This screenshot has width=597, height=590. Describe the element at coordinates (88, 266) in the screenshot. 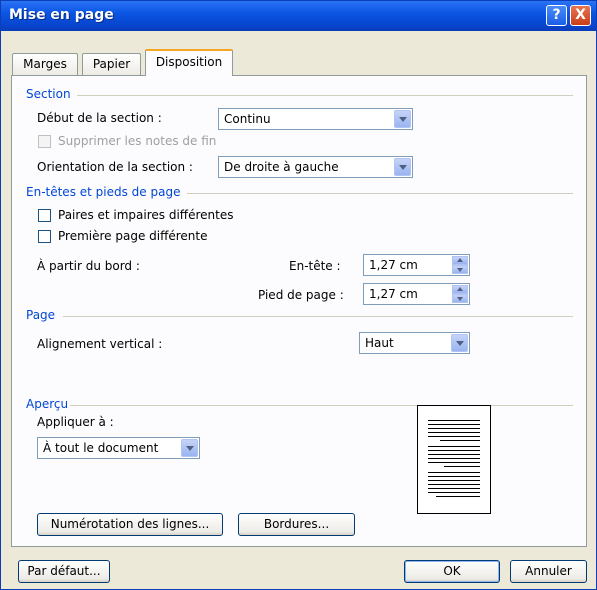

I see `from-edge-label: À partir du bord :` at that location.